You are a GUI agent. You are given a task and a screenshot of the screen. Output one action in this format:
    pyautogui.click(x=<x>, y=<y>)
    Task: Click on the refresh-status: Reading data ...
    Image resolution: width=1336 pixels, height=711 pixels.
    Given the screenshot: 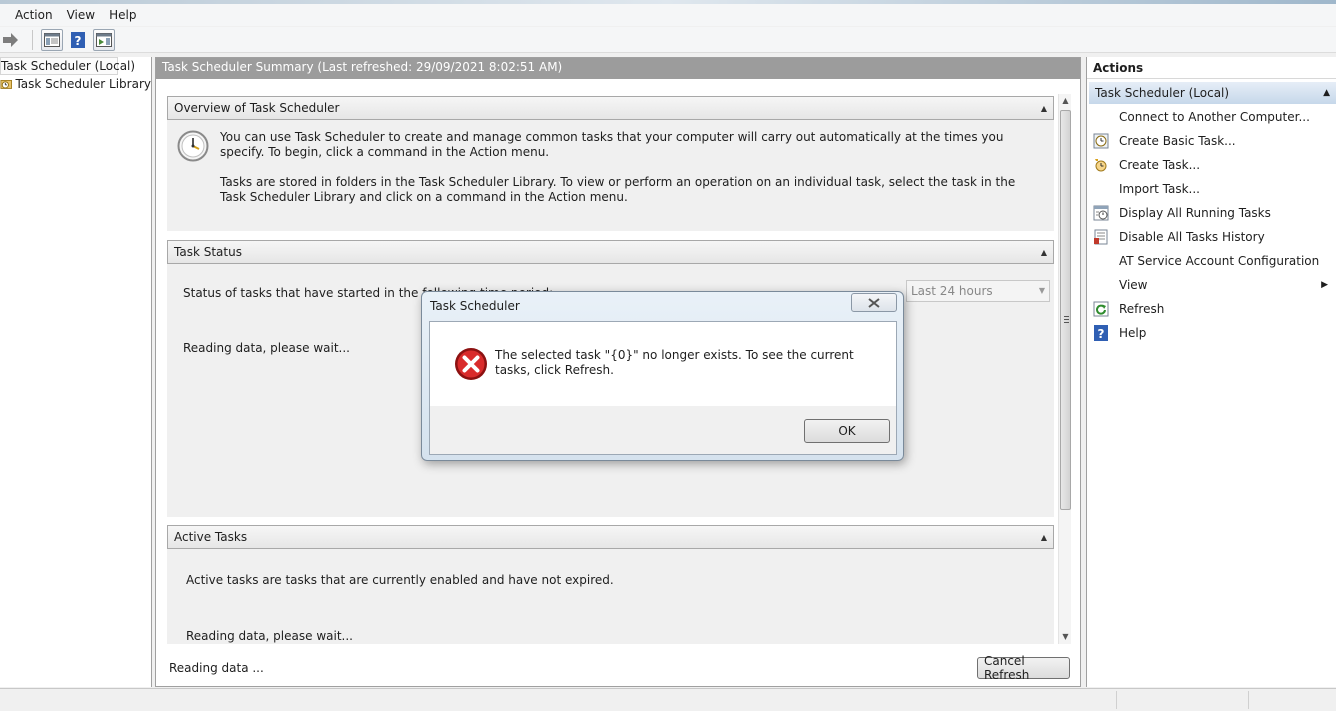 What is the action you would take?
    pyautogui.click(x=216, y=668)
    